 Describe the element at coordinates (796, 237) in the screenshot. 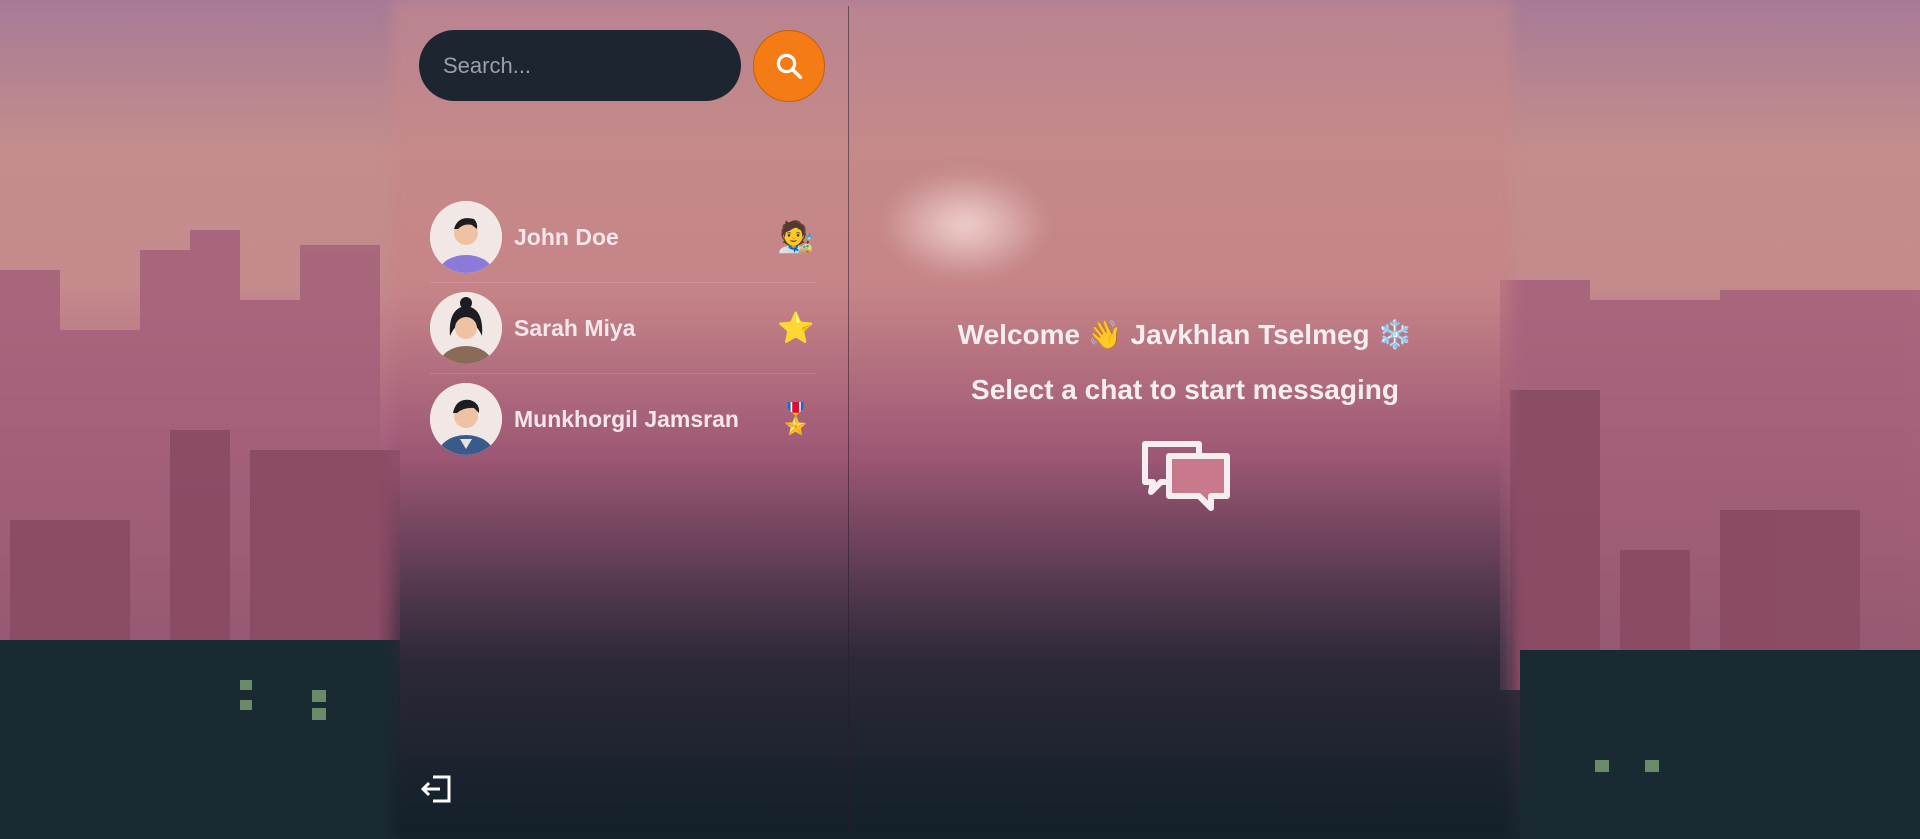

I see `contact-emoji: 🧑‍🎨` at that location.